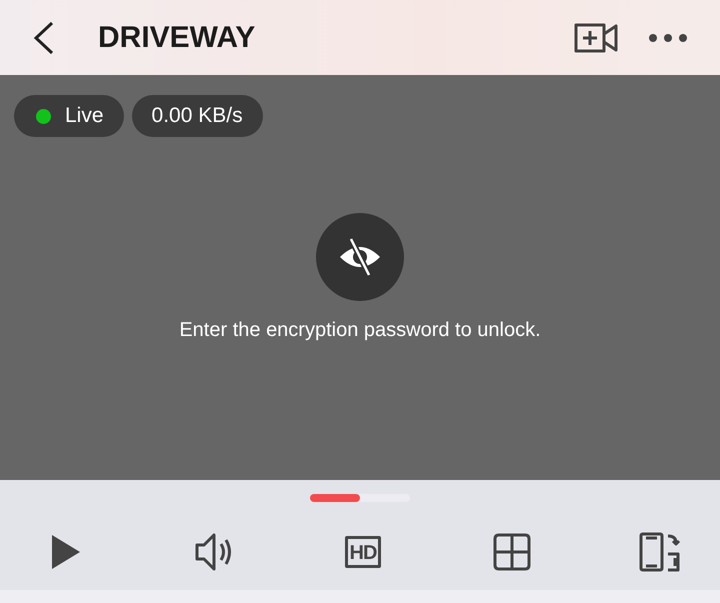  I want to click on grid-icon, so click(511, 552).